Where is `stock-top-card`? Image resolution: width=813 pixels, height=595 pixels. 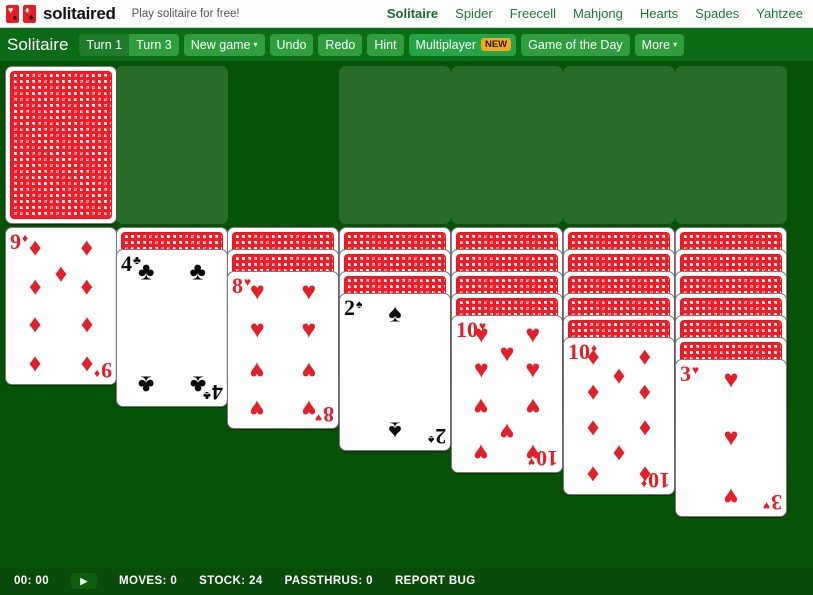 stock-top-card is located at coordinates (61, 145).